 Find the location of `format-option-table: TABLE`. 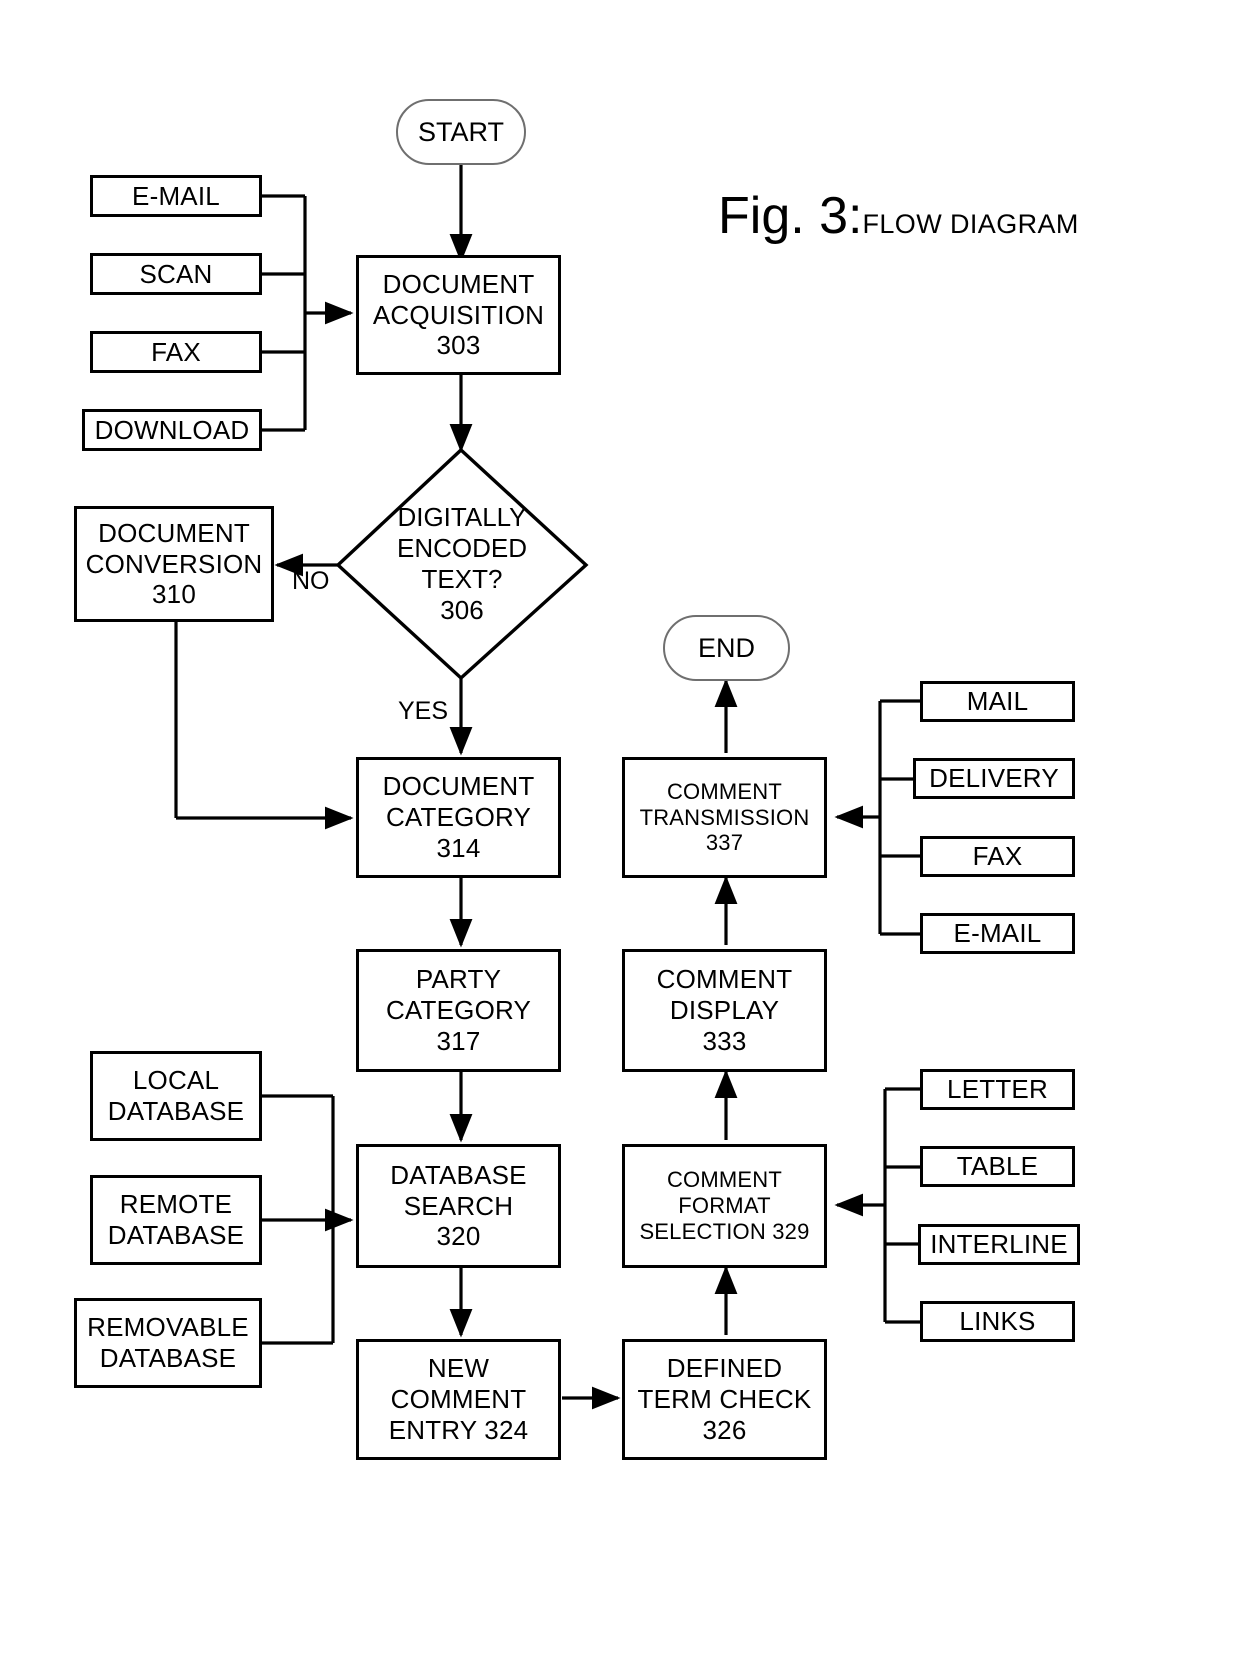

format-option-table: TABLE is located at coordinates (997, 1166).